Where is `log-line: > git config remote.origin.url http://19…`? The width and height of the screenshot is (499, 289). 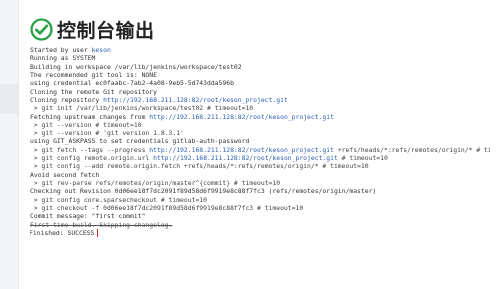
log-line: > git config remote.origin.url http://19… is located at coordinates (209, 158).